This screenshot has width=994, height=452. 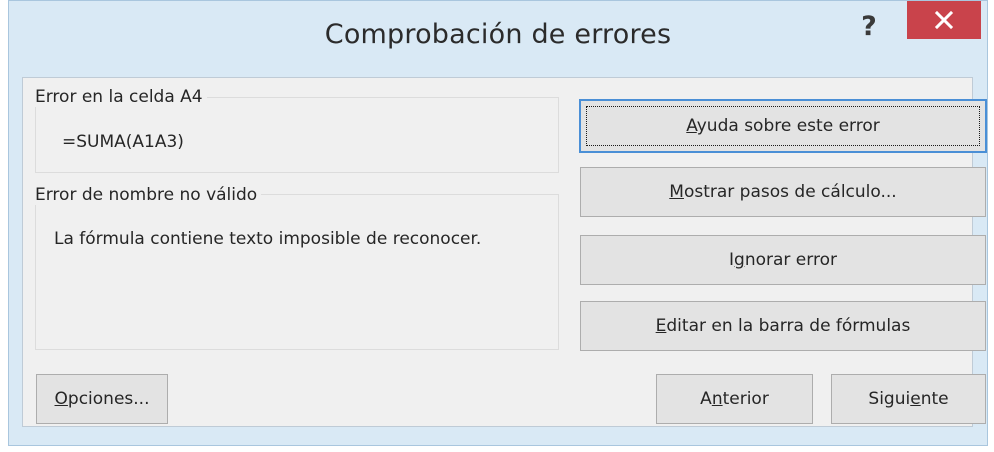 I want to click on close-icon, so click(x=944, y=20).